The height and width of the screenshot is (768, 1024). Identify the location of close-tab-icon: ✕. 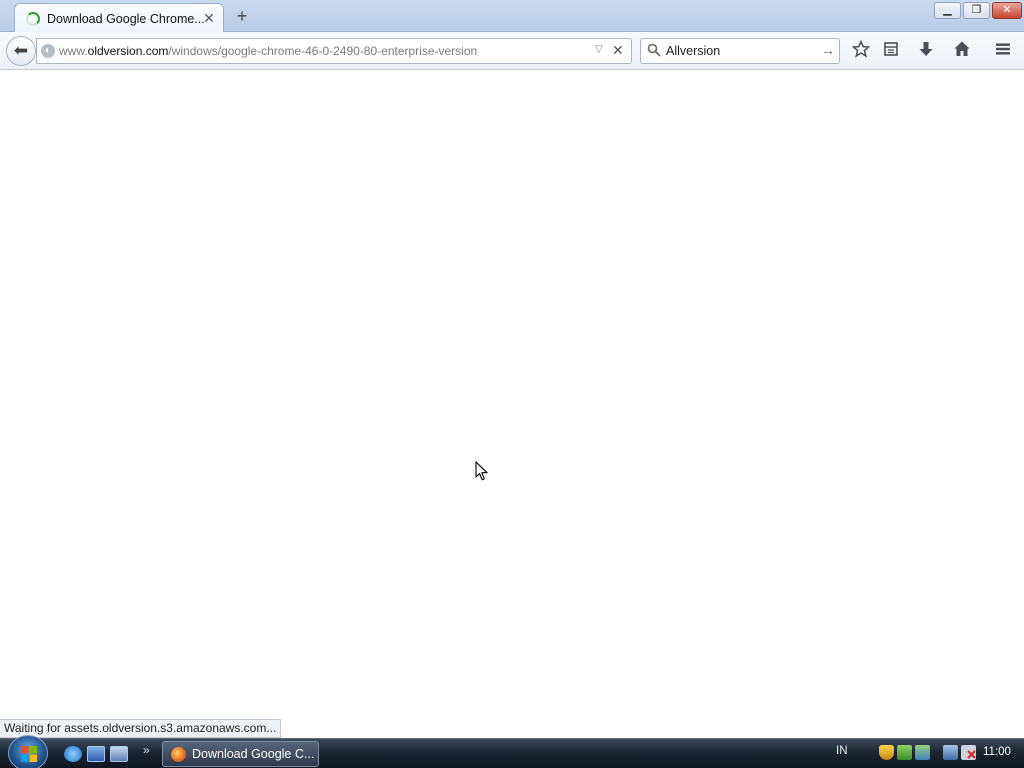
(209, 18).